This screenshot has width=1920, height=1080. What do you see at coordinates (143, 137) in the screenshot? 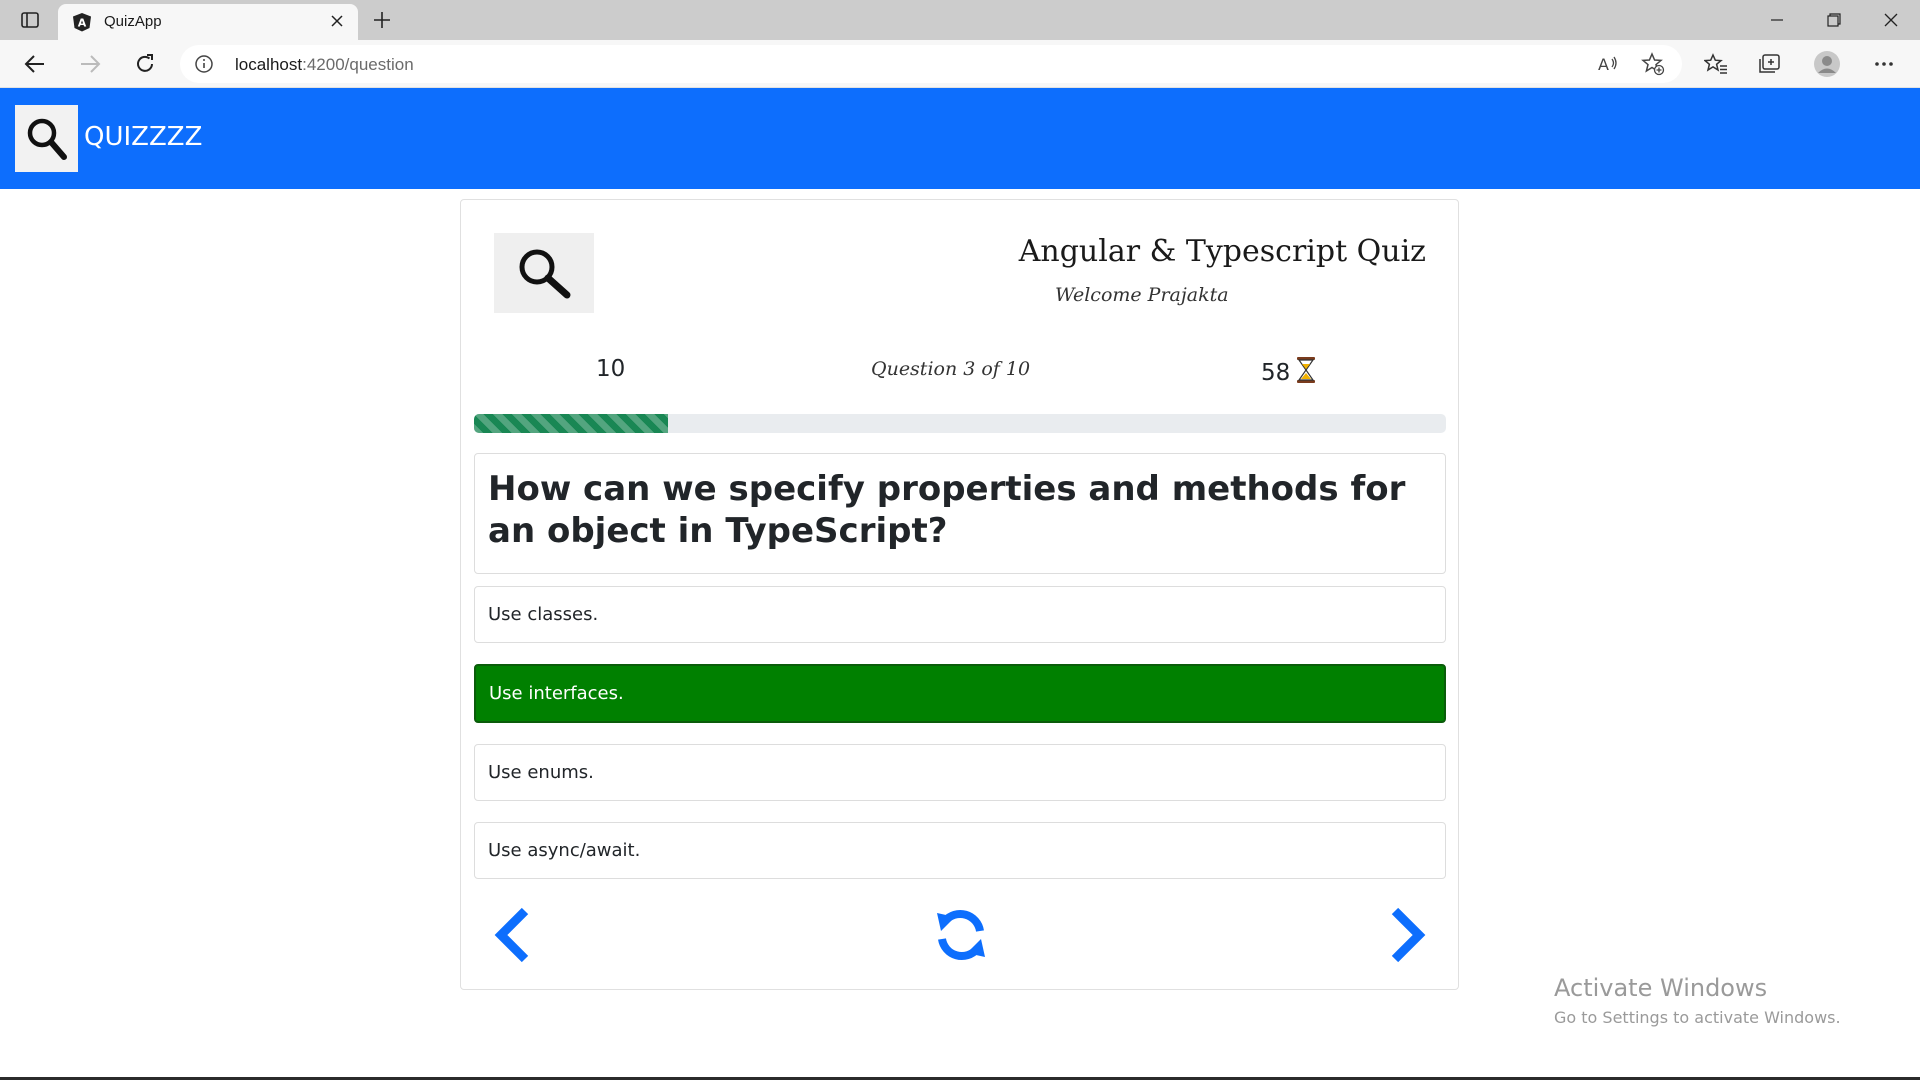
I see `brand-name: QUIZZZZ` at bounding box center [143, 137].